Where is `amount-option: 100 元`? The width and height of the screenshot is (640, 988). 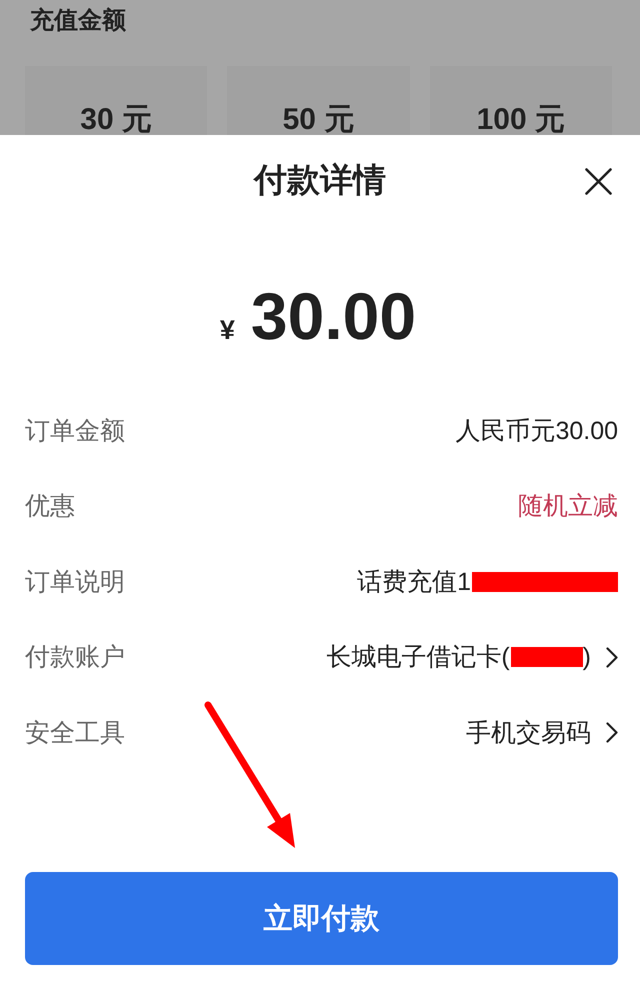
amount-option: 100 元 is located at coordinates (521, 100).